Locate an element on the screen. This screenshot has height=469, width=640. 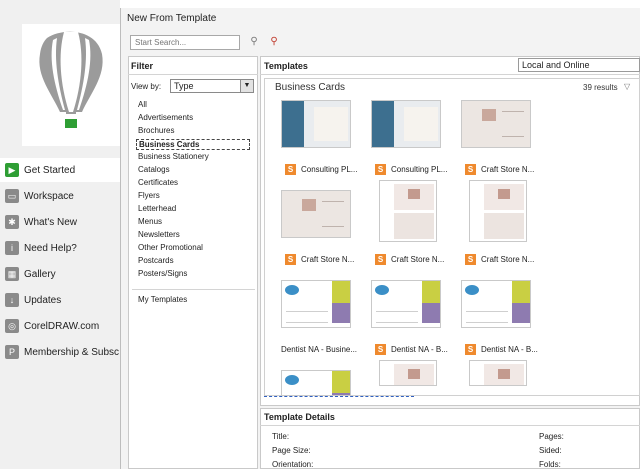
nav-item-workspace: ▭ Workspace is located at coordinates (60, 196).